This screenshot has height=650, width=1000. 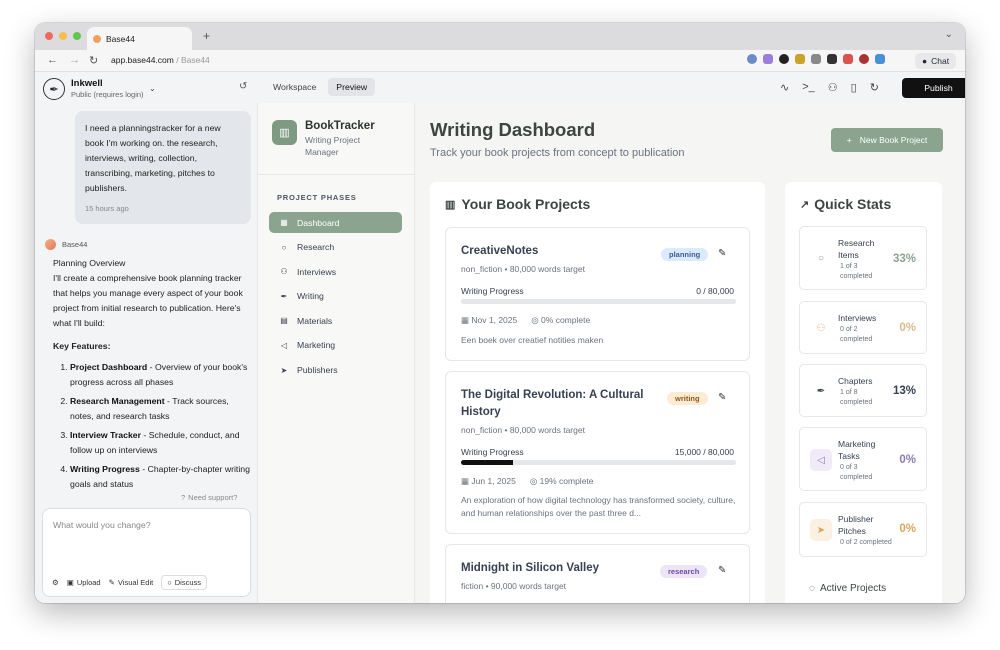 What do you see at coordinates (50, 244) in the screenshot?
I see `bot-avatar` at bounding box center [50, 244].